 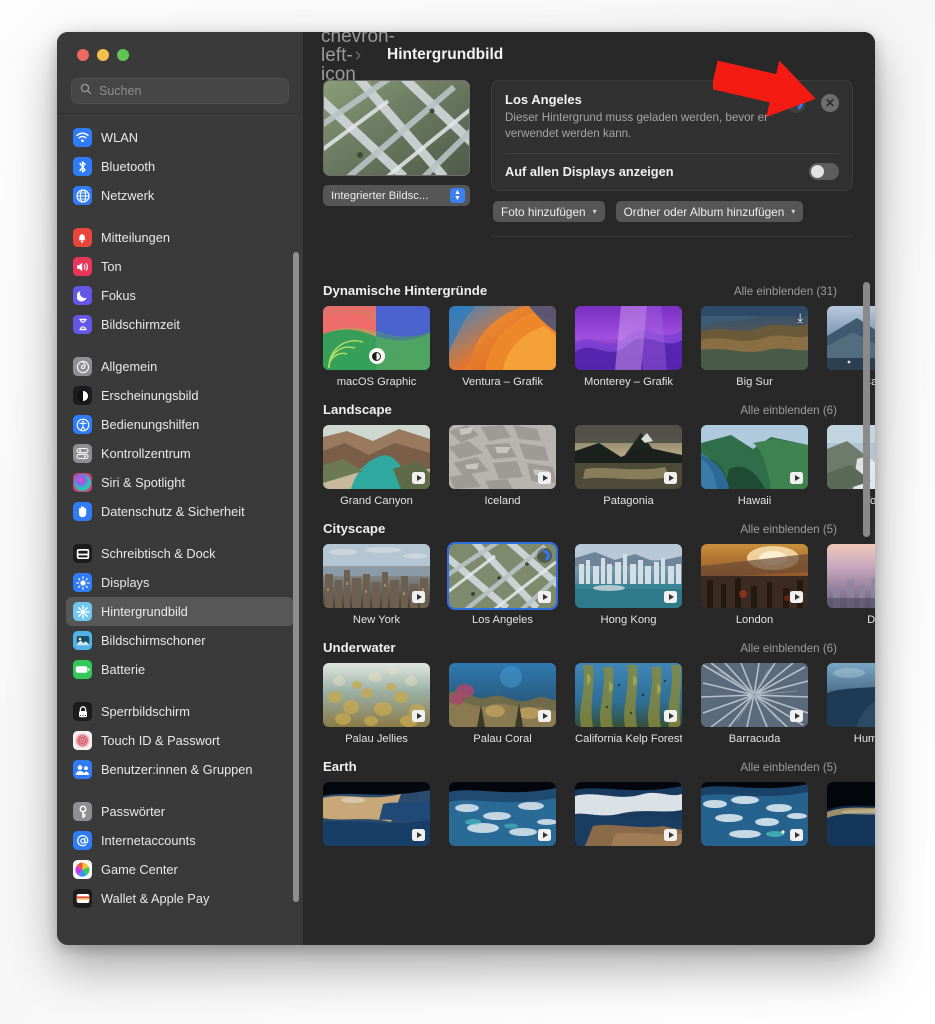 What do you see at coordinates (180, 740) in the screenshot?
I see `sidebar-item-touch-id-passwort: Touch ID & Passwort` at bounding box center [180, 740].